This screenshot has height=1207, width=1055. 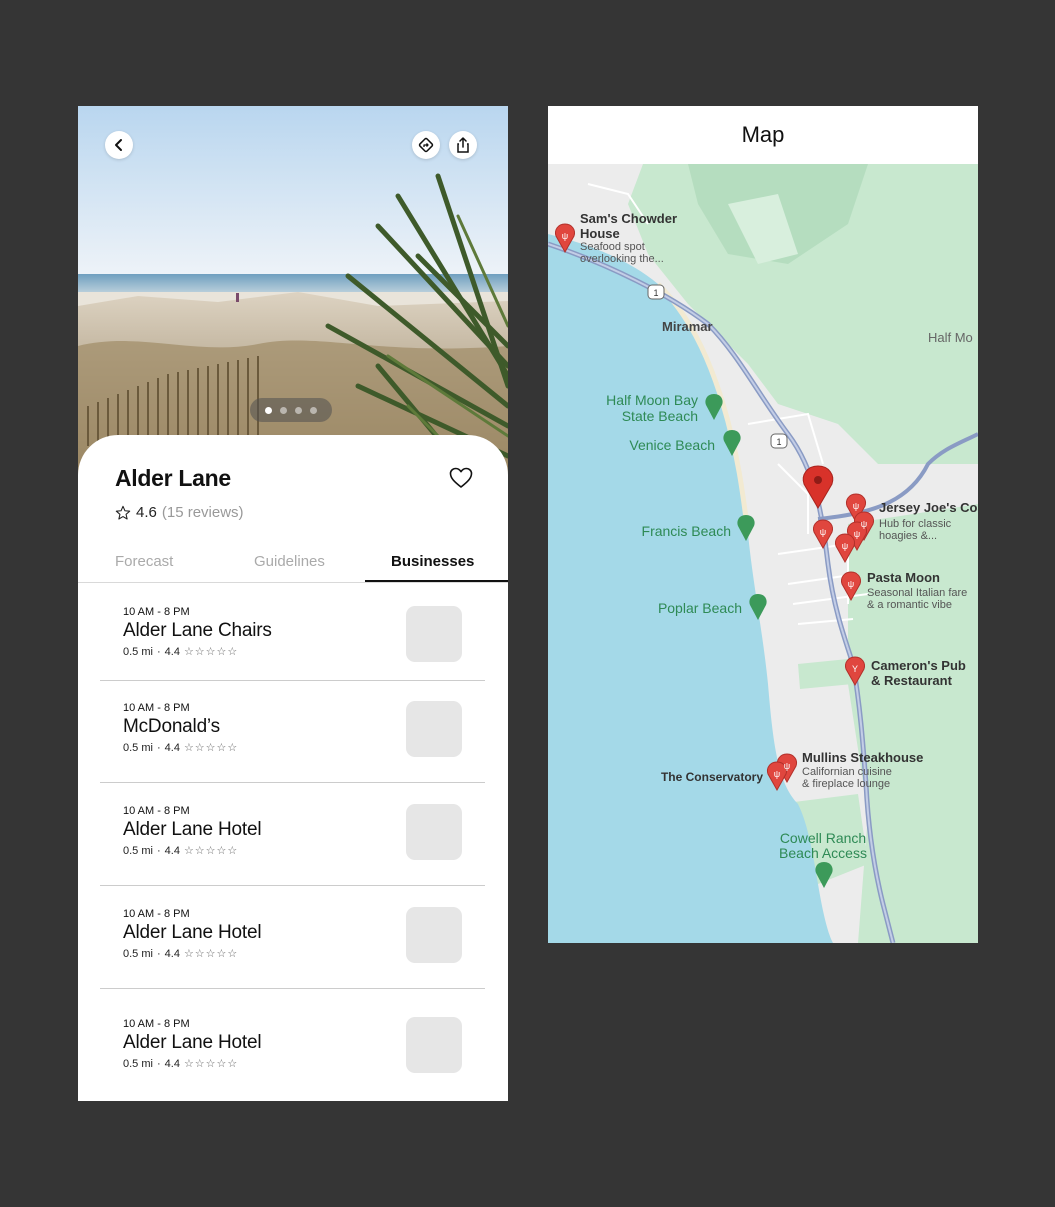 I want to click on place-label: House, so click(x=600, y=233).